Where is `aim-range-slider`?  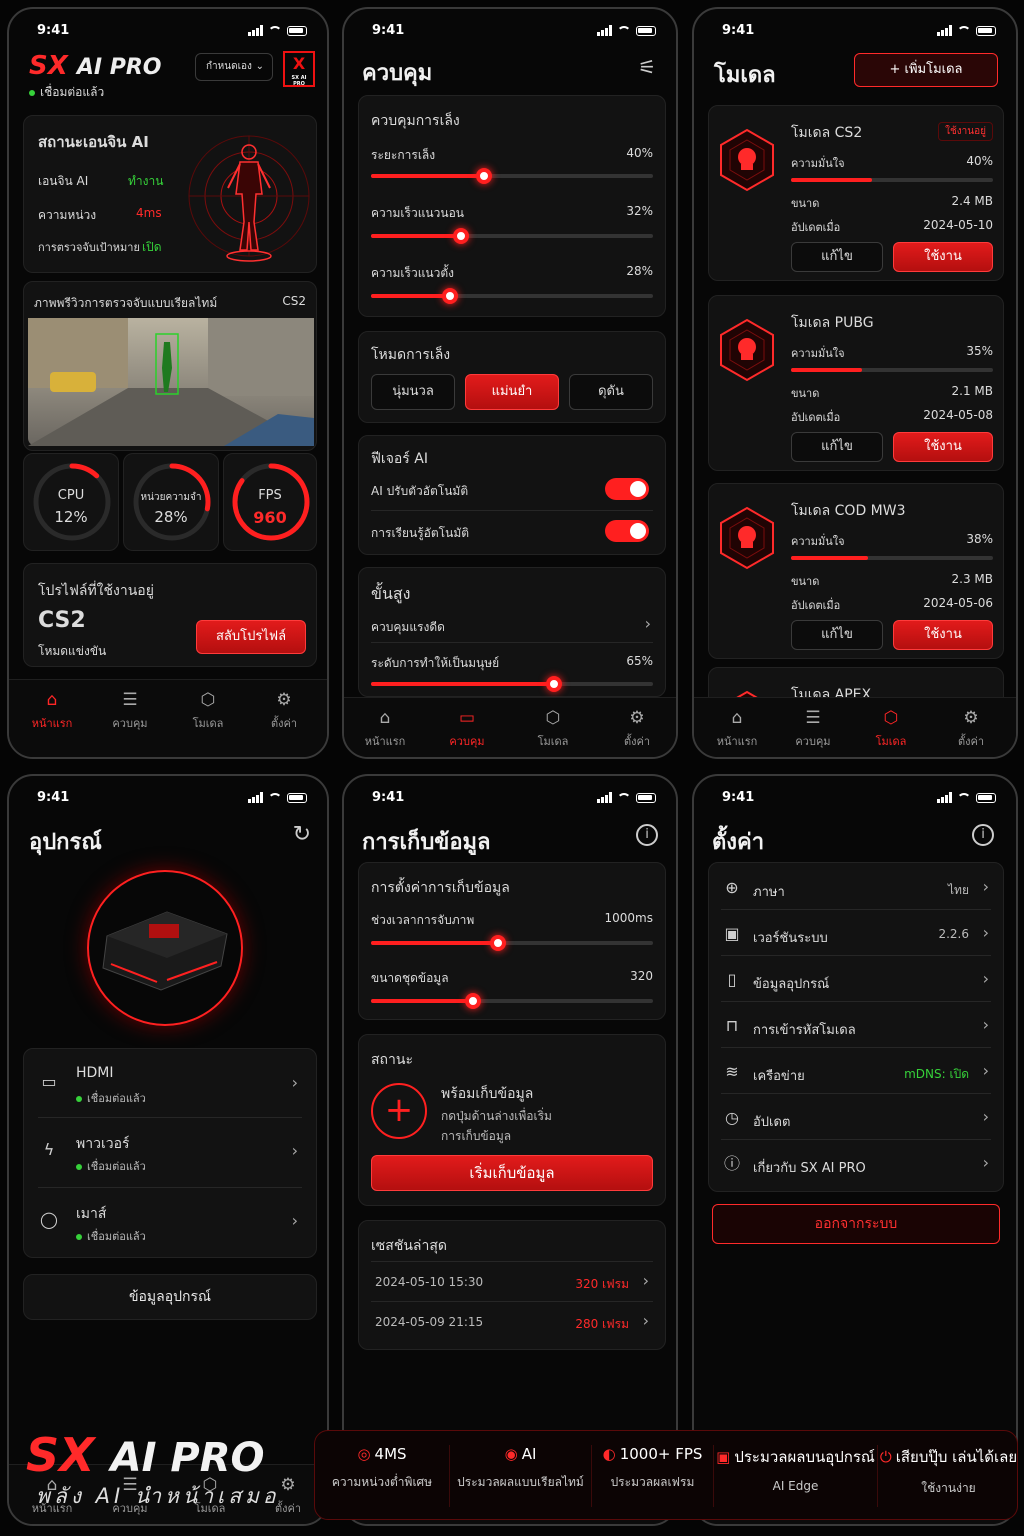
aim-range-slider is located at coordinates (512, 176).